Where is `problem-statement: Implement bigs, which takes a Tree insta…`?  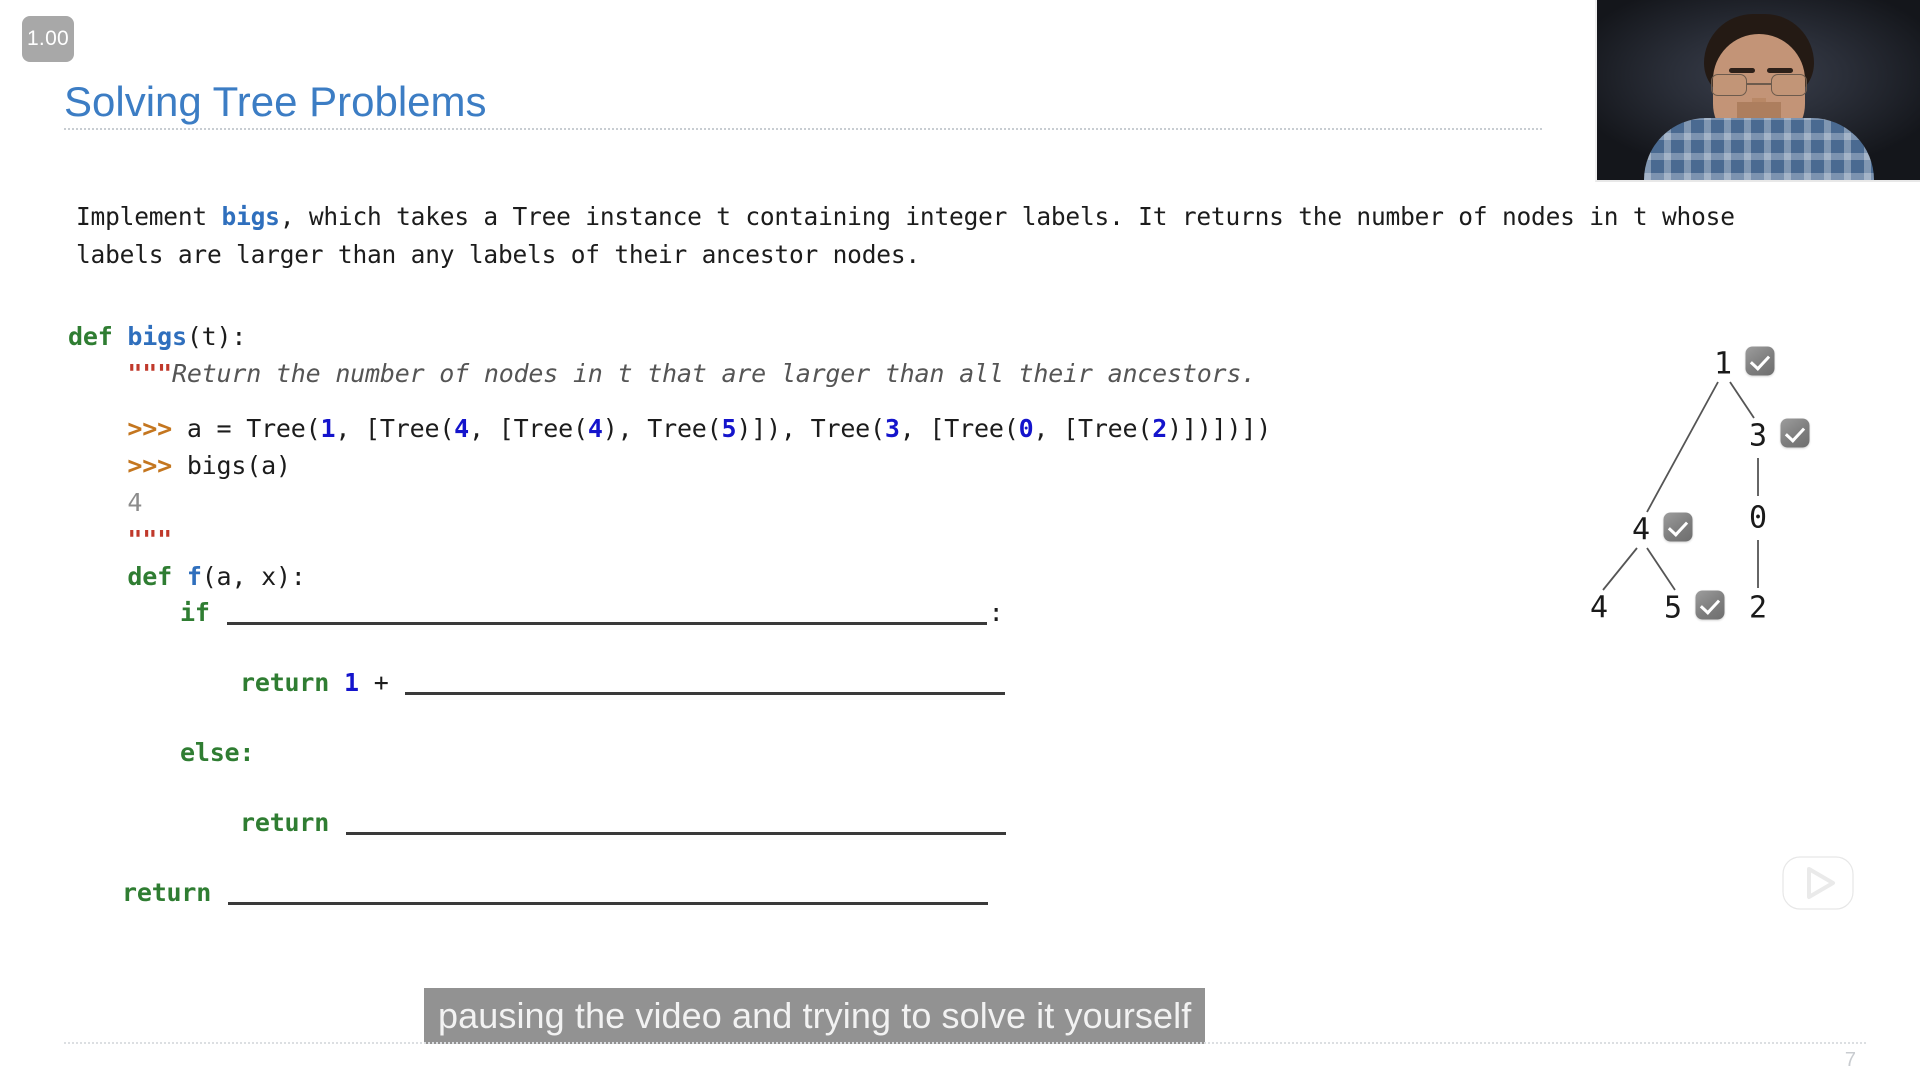 problem-statement: Implement bigs, which takes a Tree insta… is located at coordinates (926, 236).